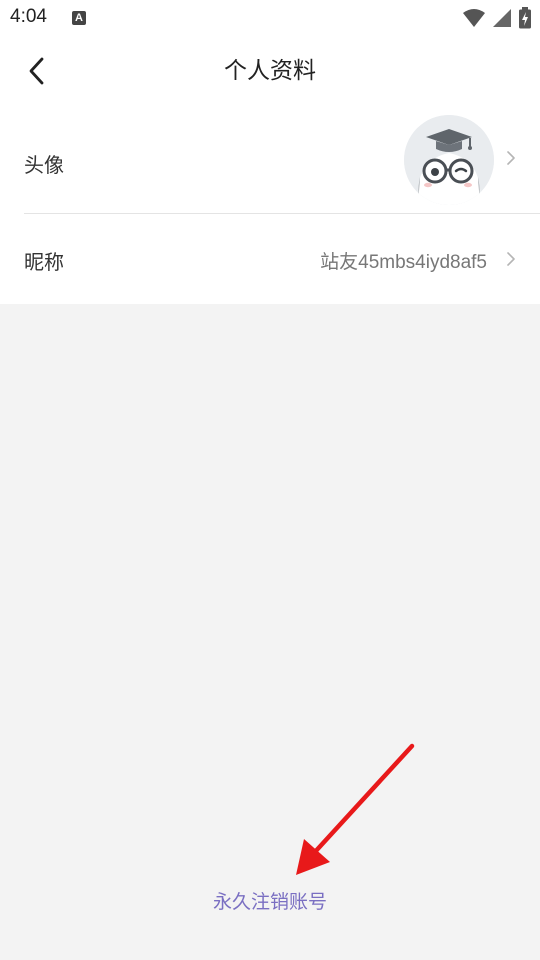 The image size is (540, 960). I want to click on signal-icon, so click(502, 18).